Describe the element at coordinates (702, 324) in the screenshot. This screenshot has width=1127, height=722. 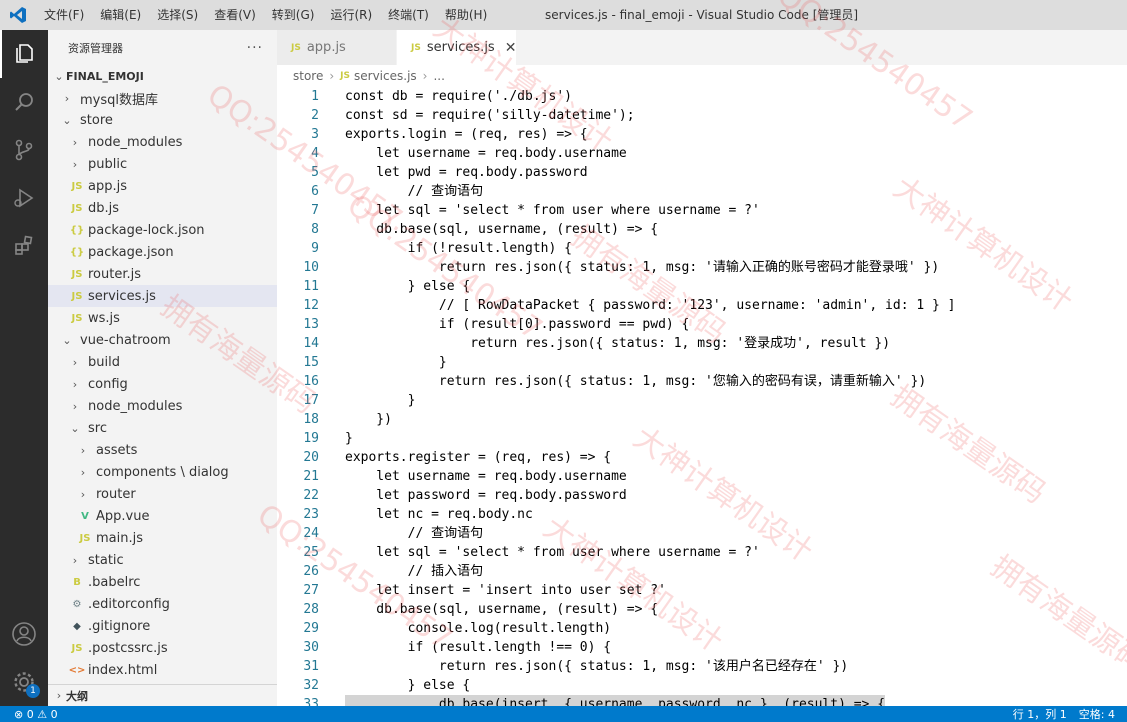
I see `code-line: 13 if (result[0].password == pwd) {` at that location.